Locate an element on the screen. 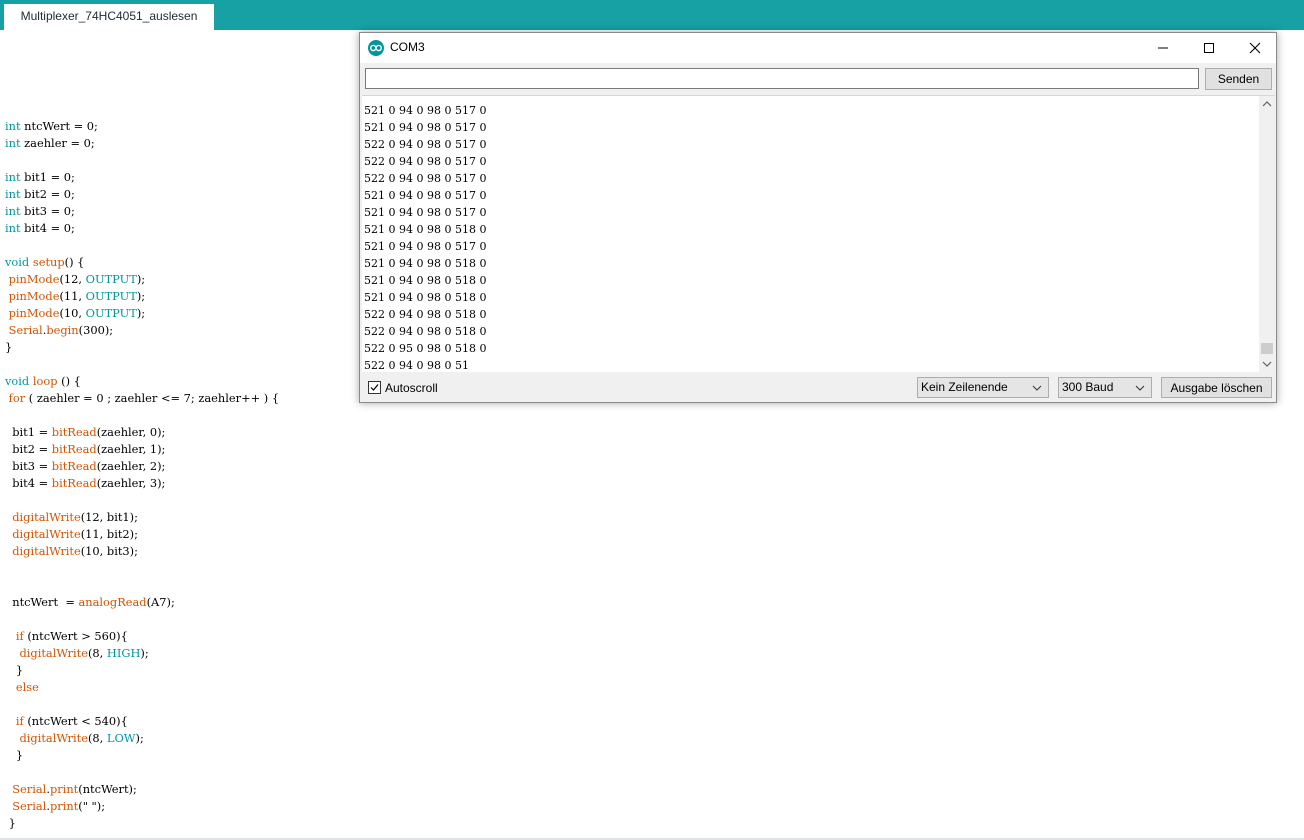 This screenshot has width=1304, height=840. minimize-button is located at coordinates (1163, 48).